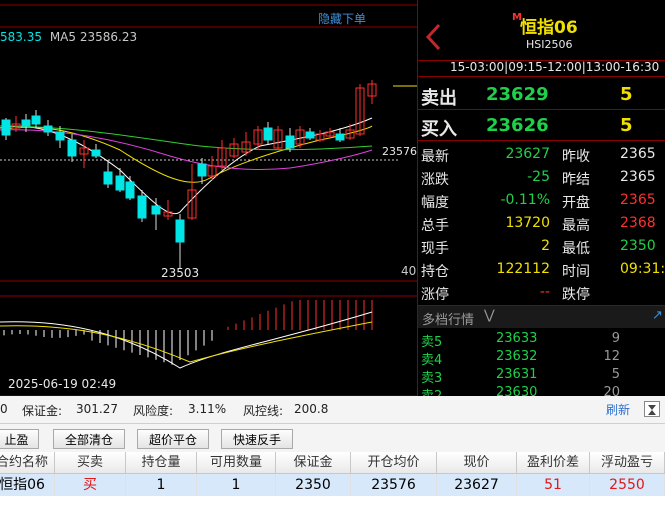 The width and height of the screenshot is (665, 514). What do you see at coordinates (207, 409) in the screenshot?
I see `risk-value: 3.11%` at bounding box center [207, 409].